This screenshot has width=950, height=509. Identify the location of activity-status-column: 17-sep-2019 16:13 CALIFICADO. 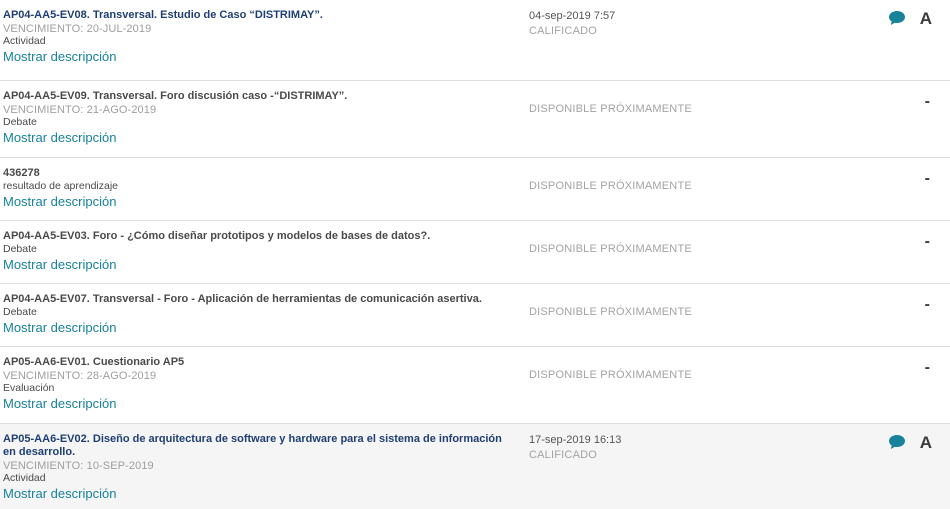
(654, 448).